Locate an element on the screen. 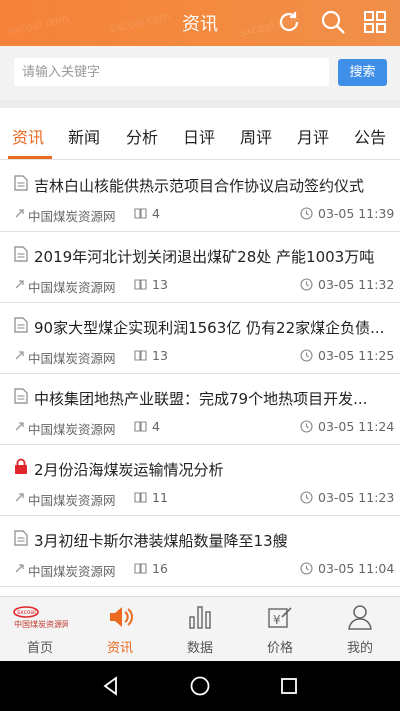  nav-label: 首页 is located at coordinates (39, 648).